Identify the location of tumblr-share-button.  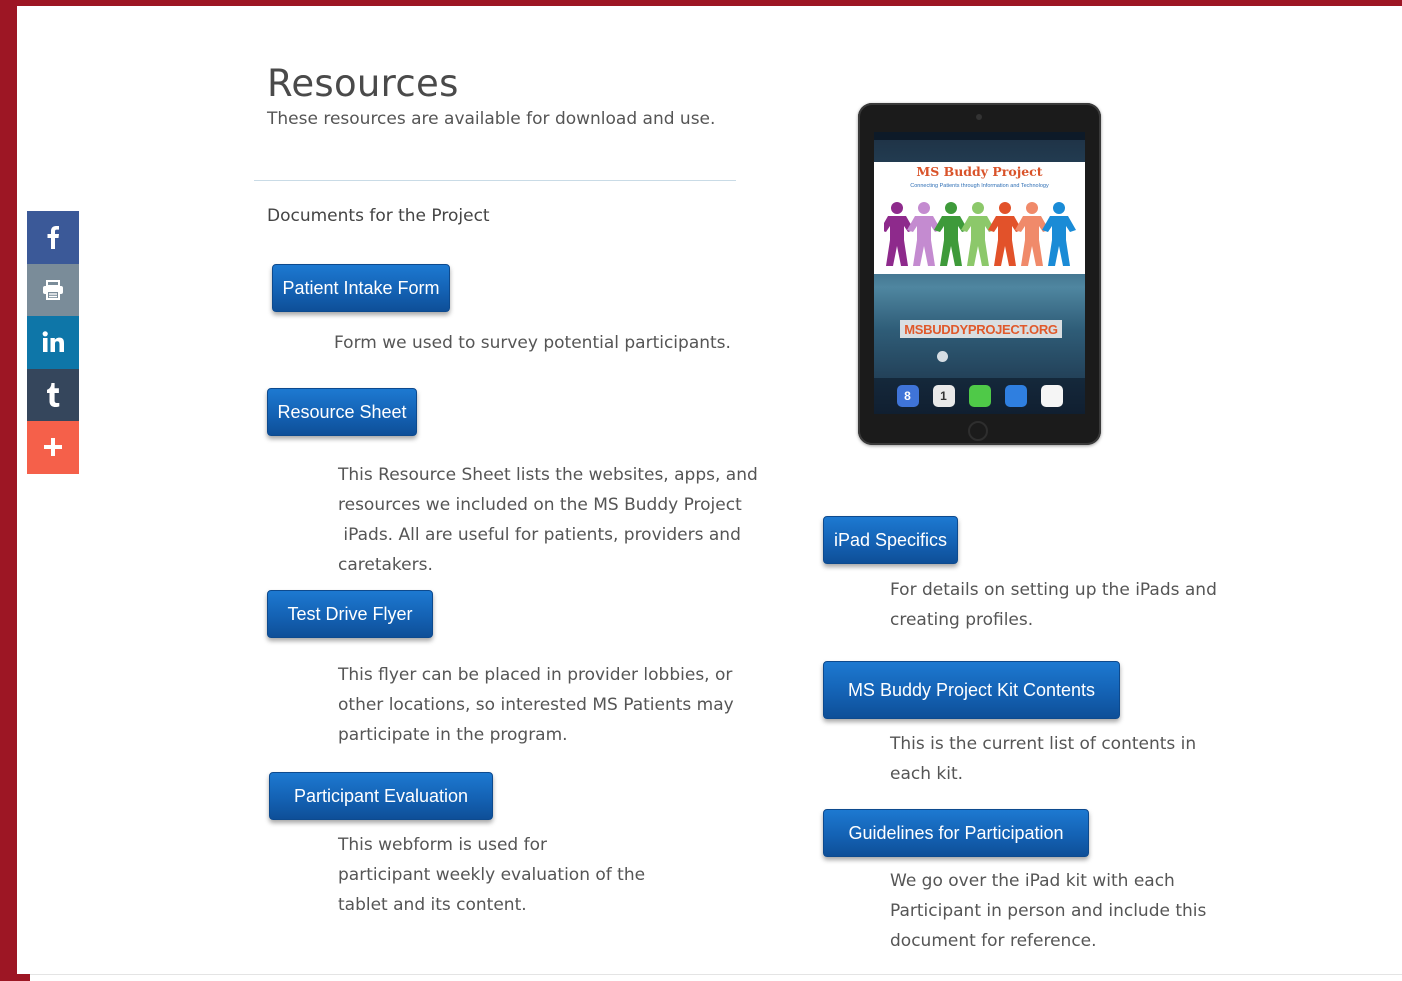
(53, 394).